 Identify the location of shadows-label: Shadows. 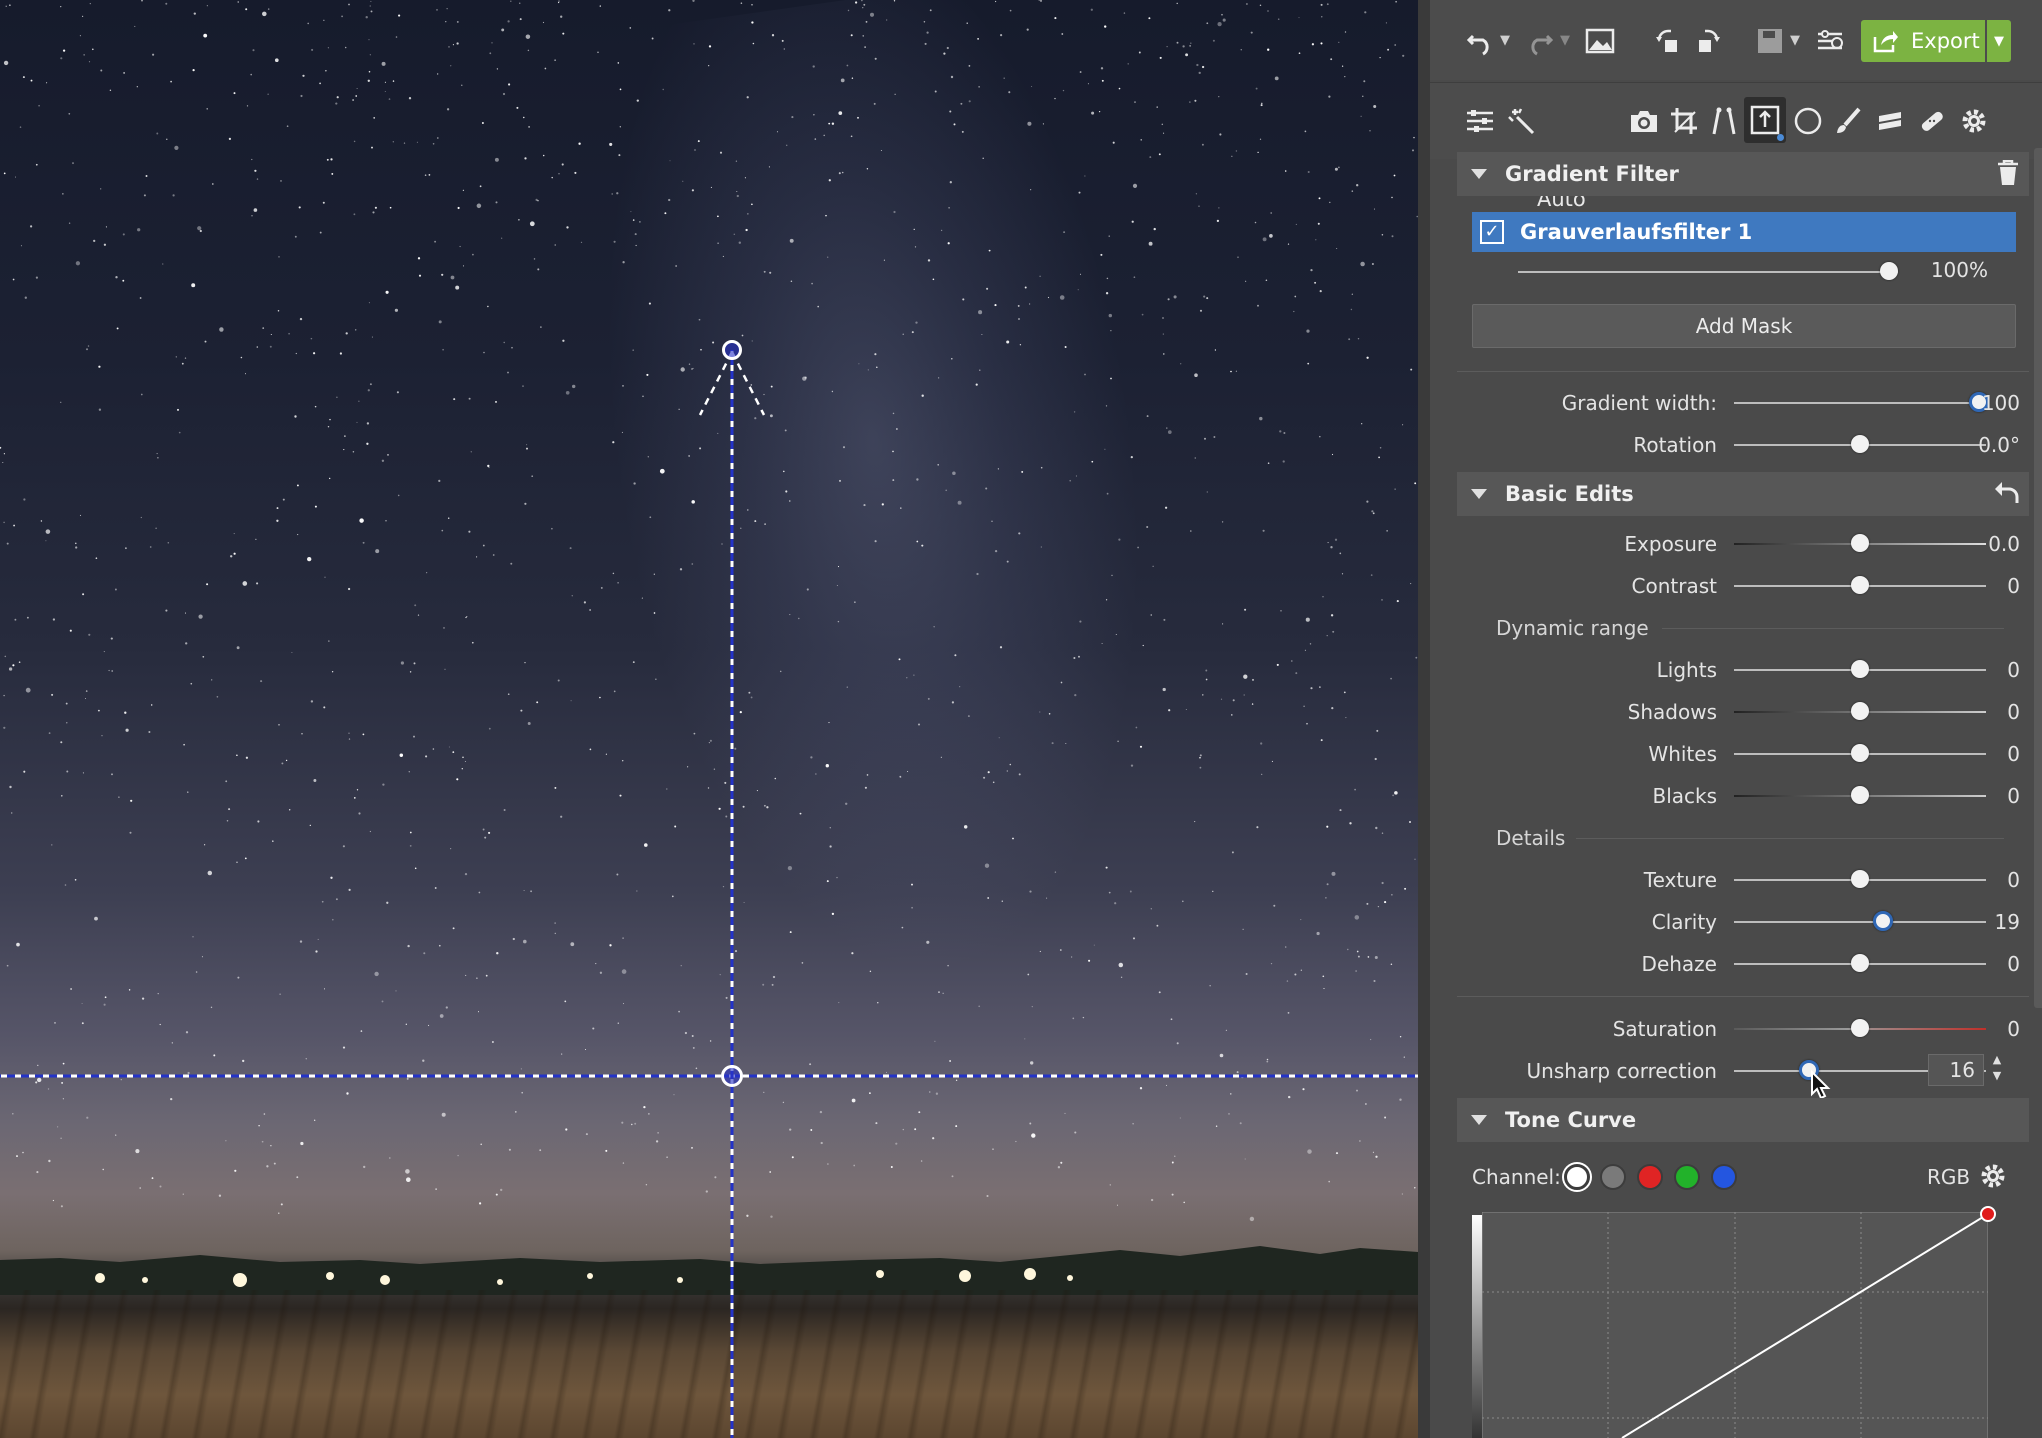
(1672, 712).